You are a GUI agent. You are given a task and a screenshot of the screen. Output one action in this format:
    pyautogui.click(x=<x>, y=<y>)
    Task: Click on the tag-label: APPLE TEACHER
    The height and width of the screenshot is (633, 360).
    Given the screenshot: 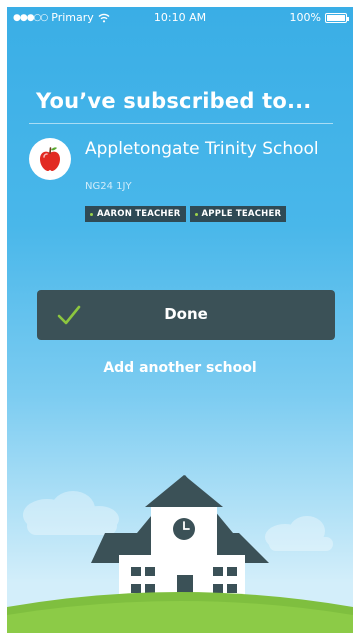 What is the action you would take?
    pyautogui.click(x=241, y=214)
    